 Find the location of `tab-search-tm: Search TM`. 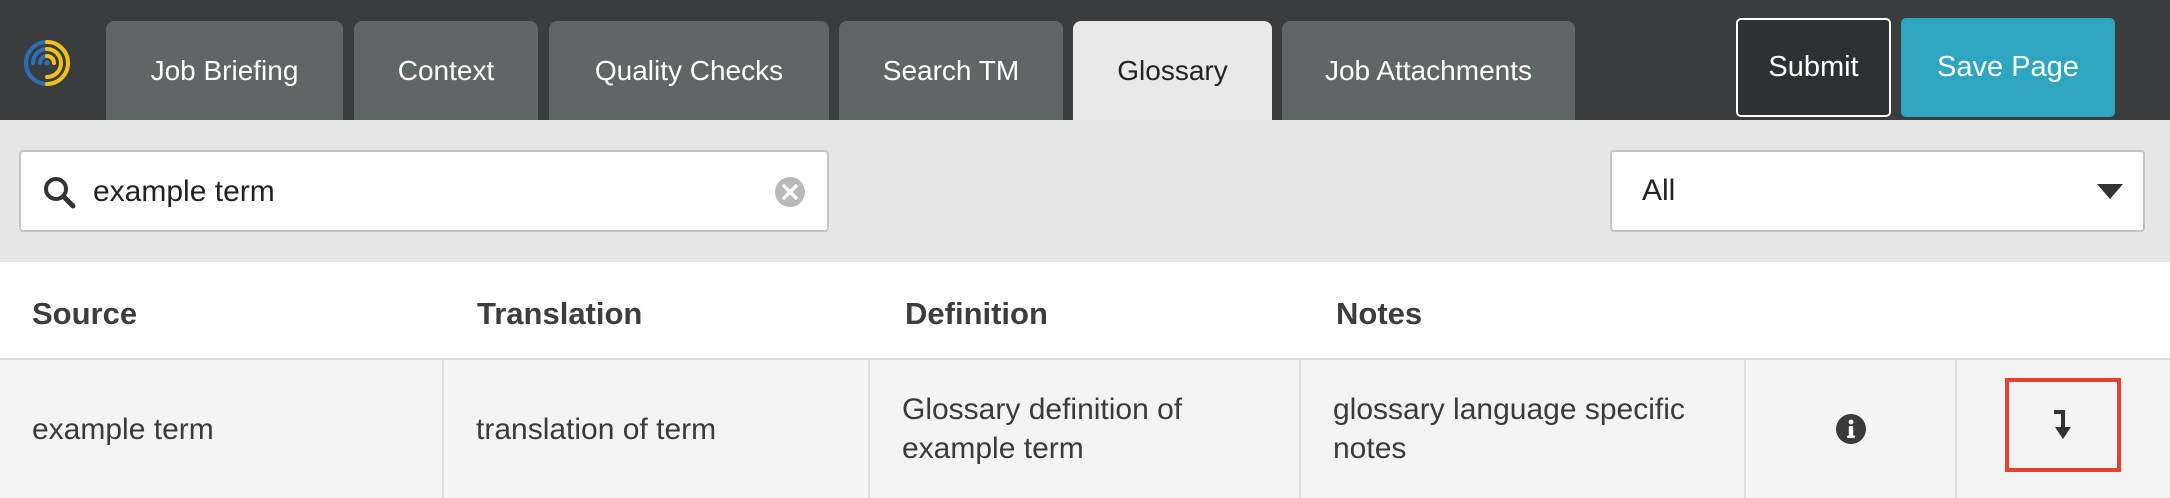

tab-search-tm: Search TM is located at coordinates (951, 70).